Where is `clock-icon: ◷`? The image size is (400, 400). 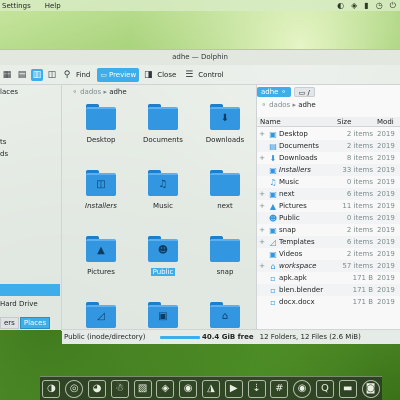
clock-icon: ◷ is located at coordinates (379, 5).